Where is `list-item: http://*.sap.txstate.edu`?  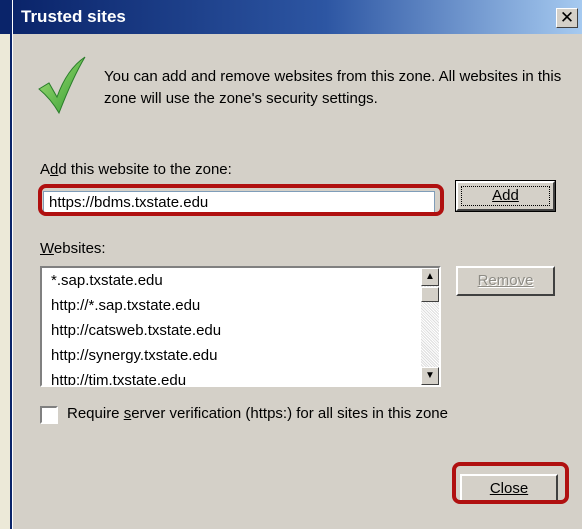 list-item: http://*.sap.txstate.edu is located at coordinates (125, 306).